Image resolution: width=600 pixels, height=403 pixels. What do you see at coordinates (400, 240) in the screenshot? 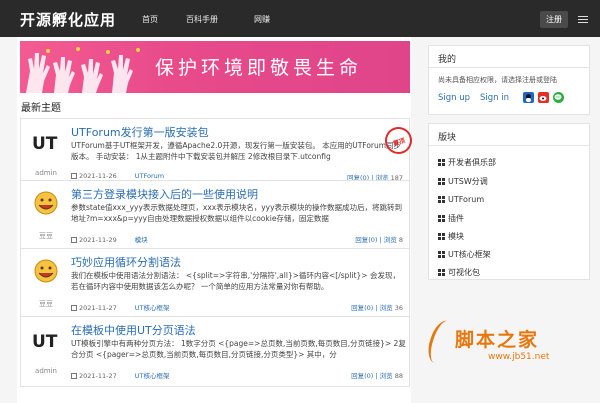
I see `view-count: 8` at bounding box center [400, 240].